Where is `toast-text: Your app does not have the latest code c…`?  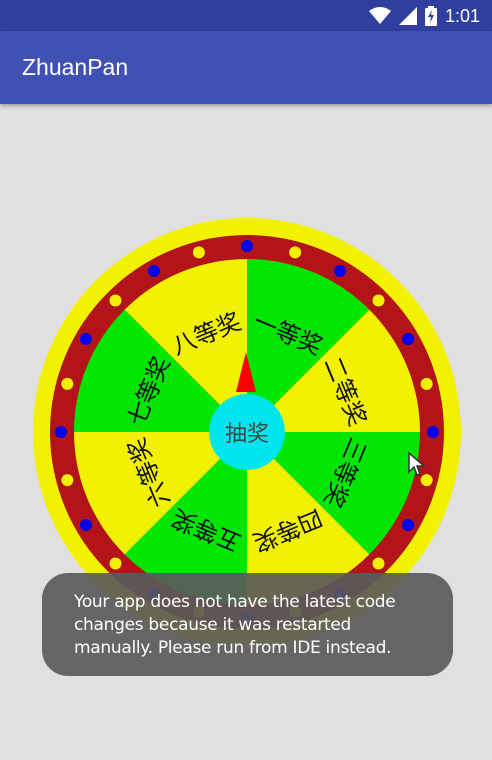
toast-text: Your app does not have the latest code c… is located at coordinates (235, 625).